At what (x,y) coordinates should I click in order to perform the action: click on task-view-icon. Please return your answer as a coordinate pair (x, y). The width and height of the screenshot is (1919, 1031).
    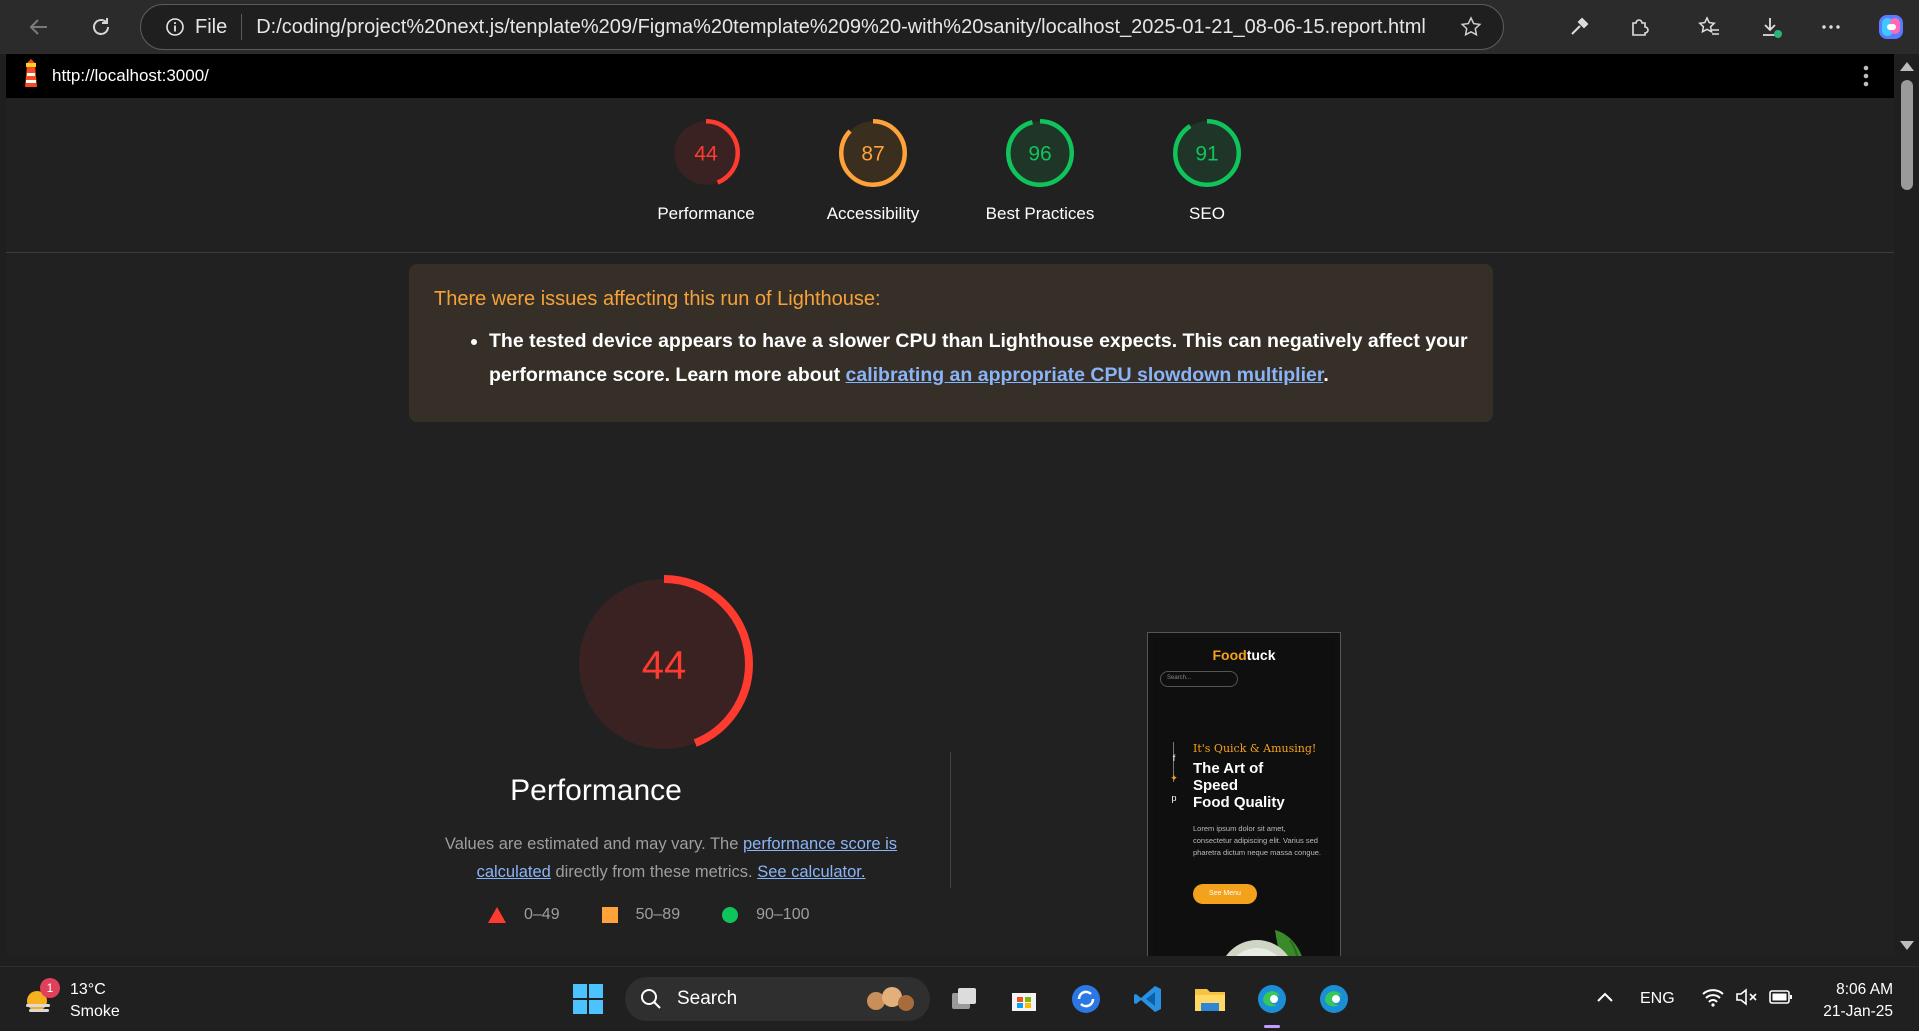
    Looking at the image, I should click on (964, 999).